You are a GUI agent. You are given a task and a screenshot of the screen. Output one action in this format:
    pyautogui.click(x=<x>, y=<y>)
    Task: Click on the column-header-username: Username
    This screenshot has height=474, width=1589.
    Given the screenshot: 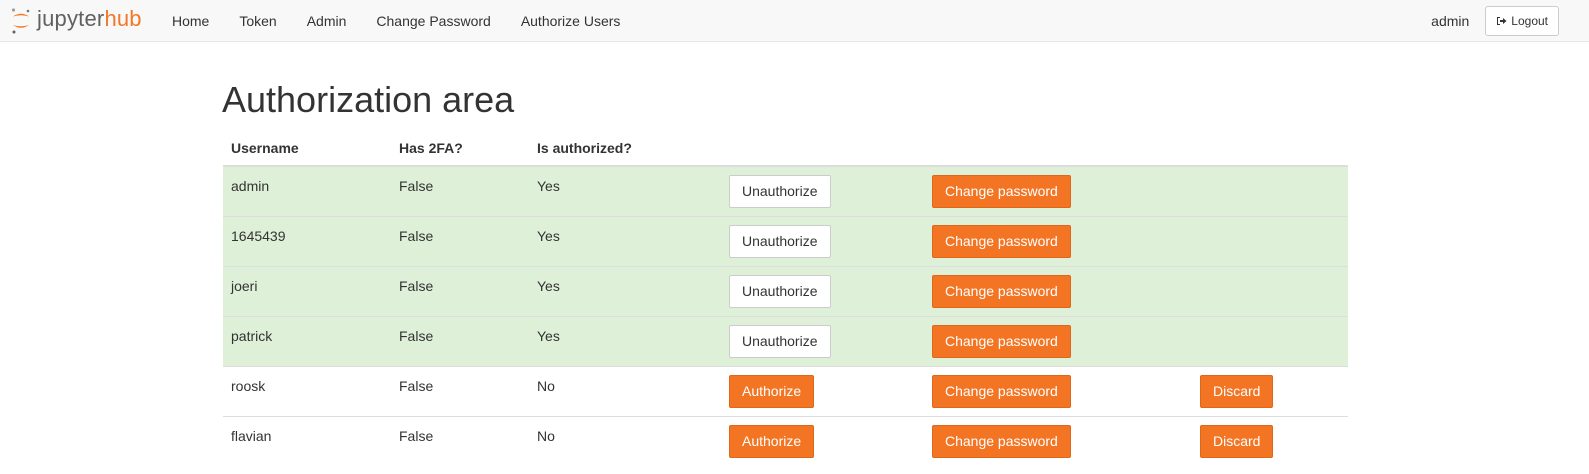 What is the action you would take?
    pyautogui.click(x=307, y=149)
    